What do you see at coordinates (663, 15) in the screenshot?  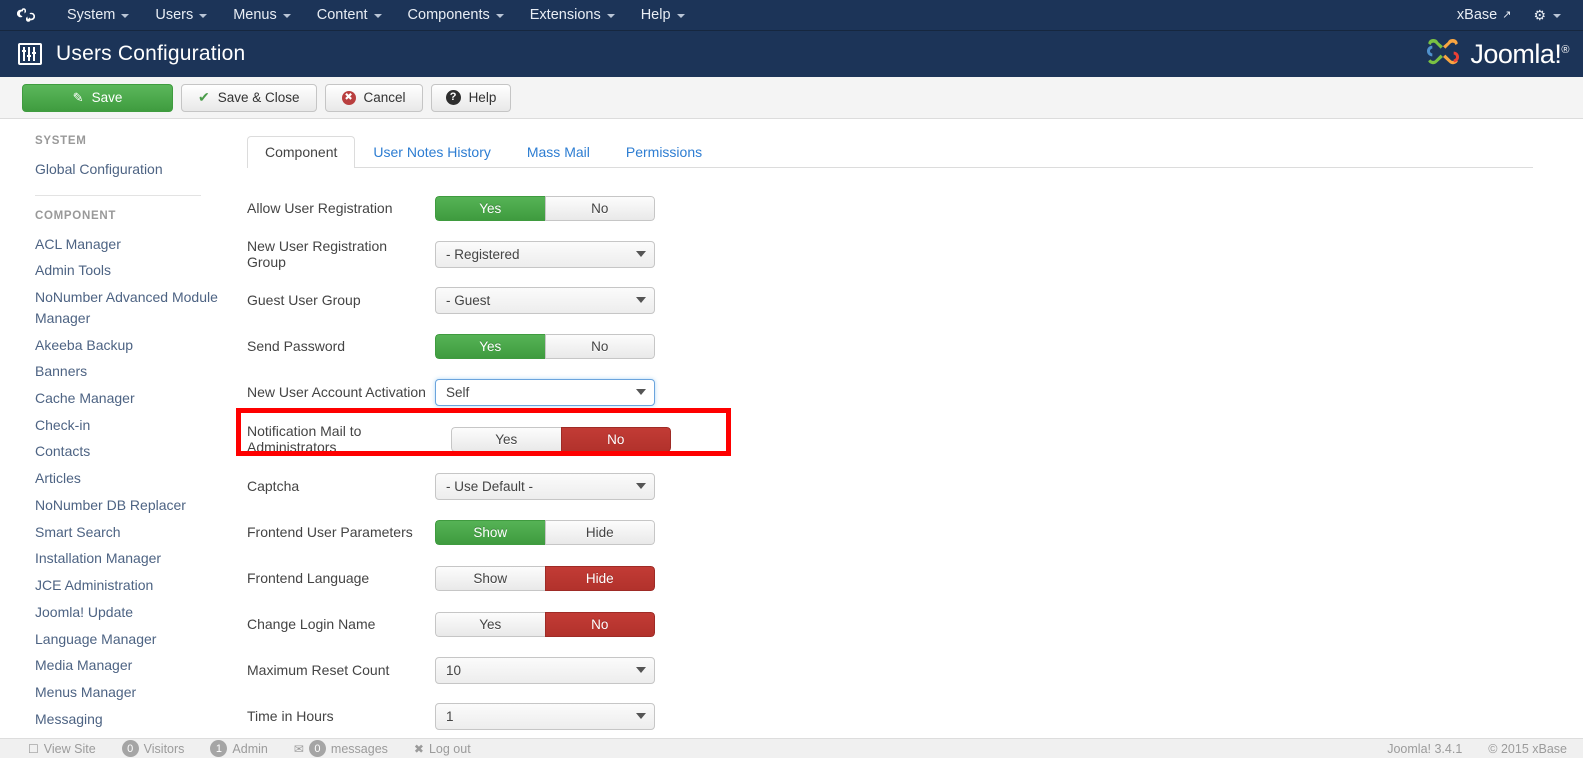 I see `menu-help: Help` at bounding box center [663, 15].